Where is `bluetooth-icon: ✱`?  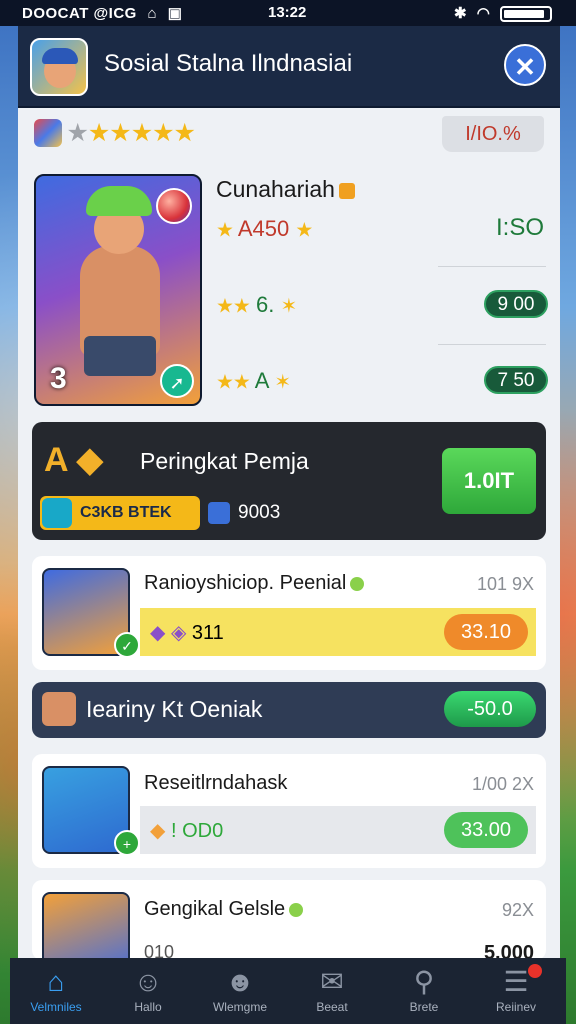
bluetooth-icon: ✱ is located at coordinates (460, 13).